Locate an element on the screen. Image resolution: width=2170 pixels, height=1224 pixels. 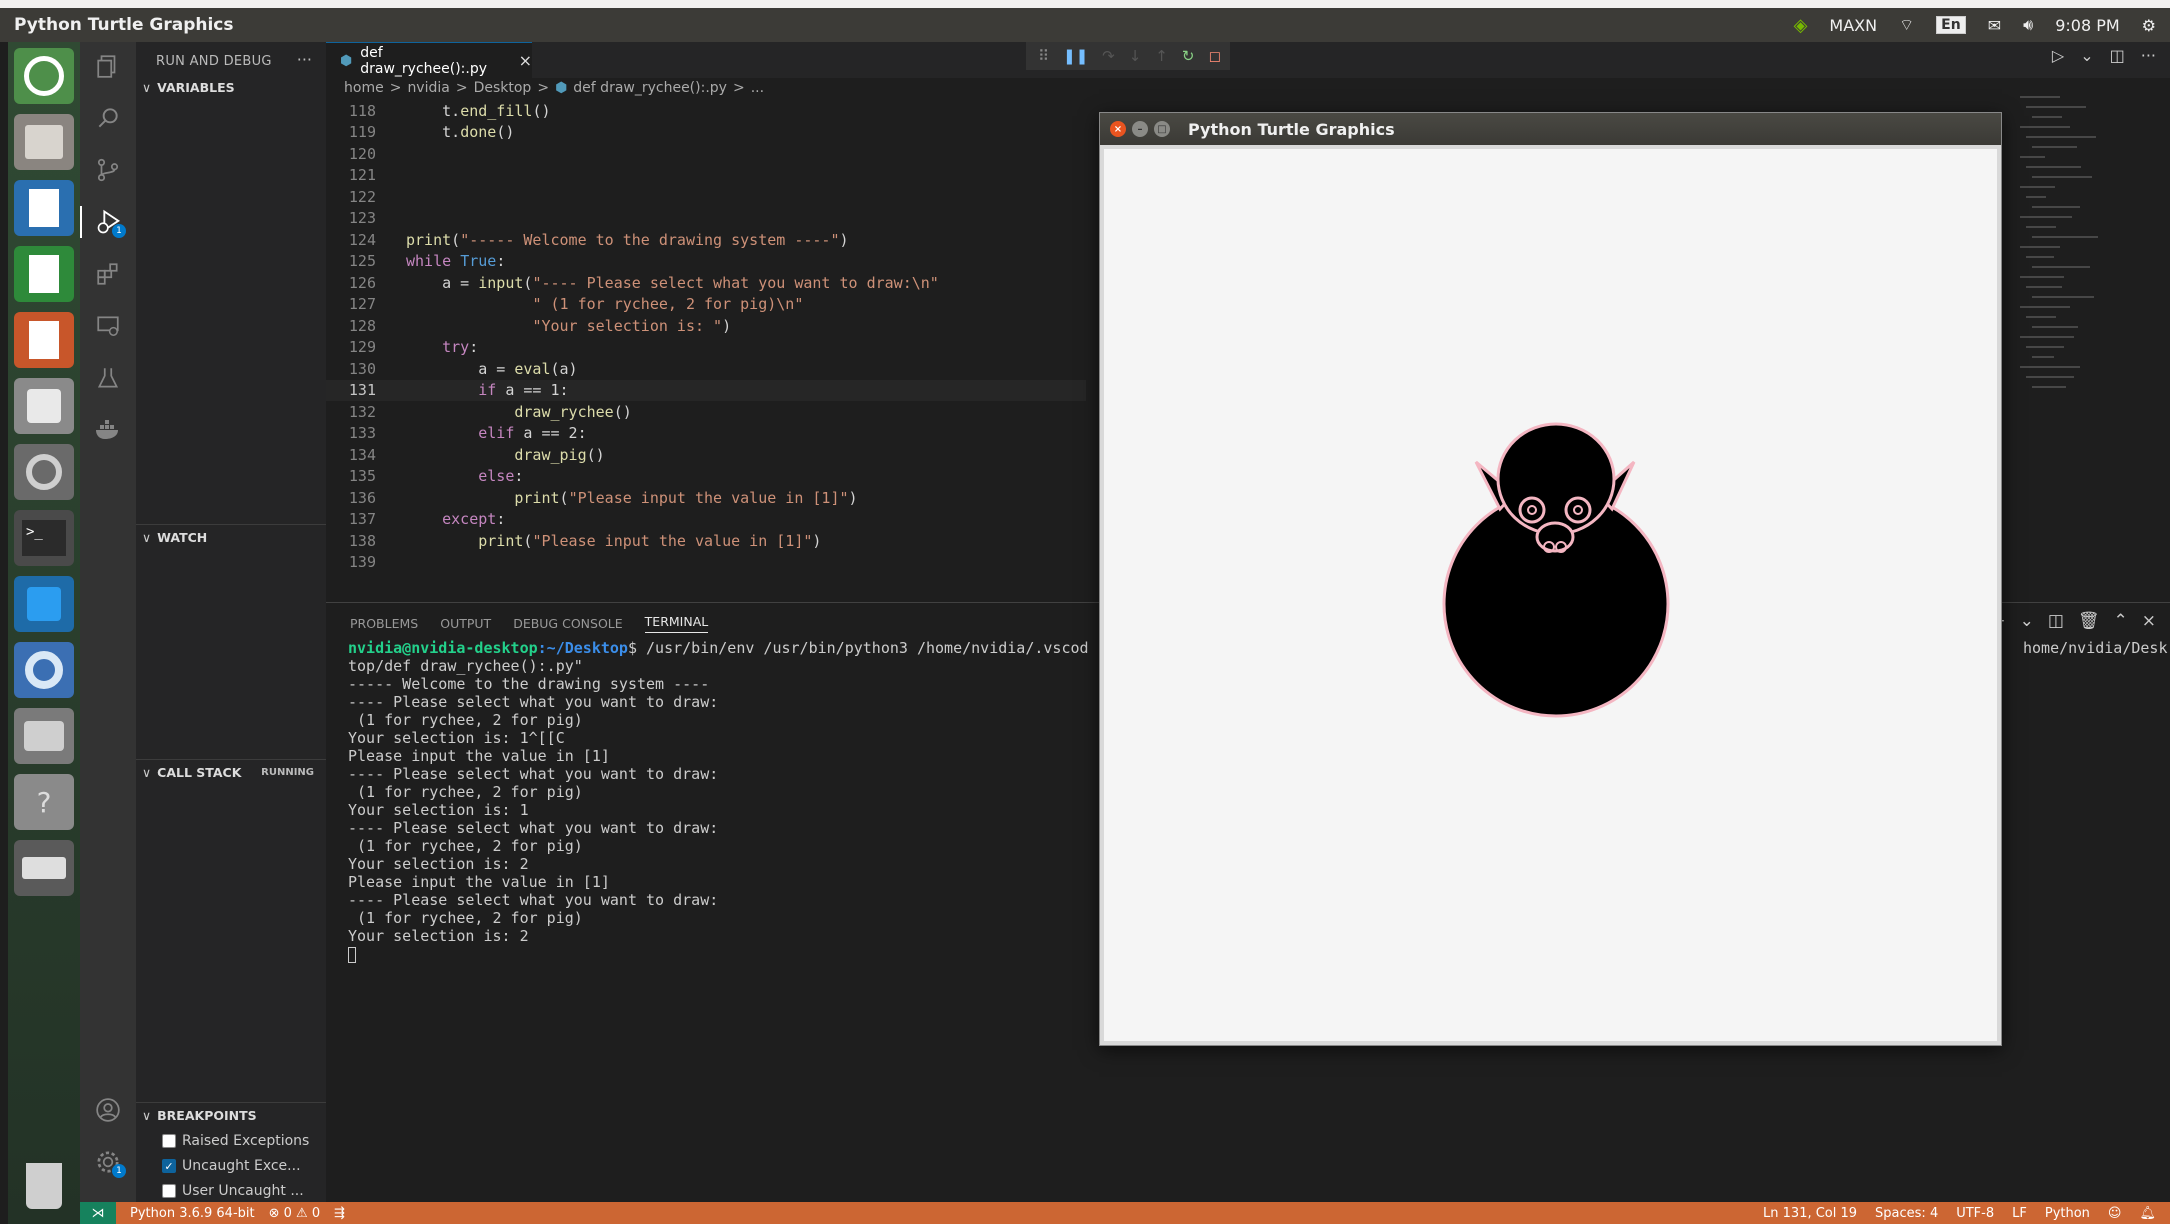
checkbox: ✓ is located at coordinates (169, 1166).